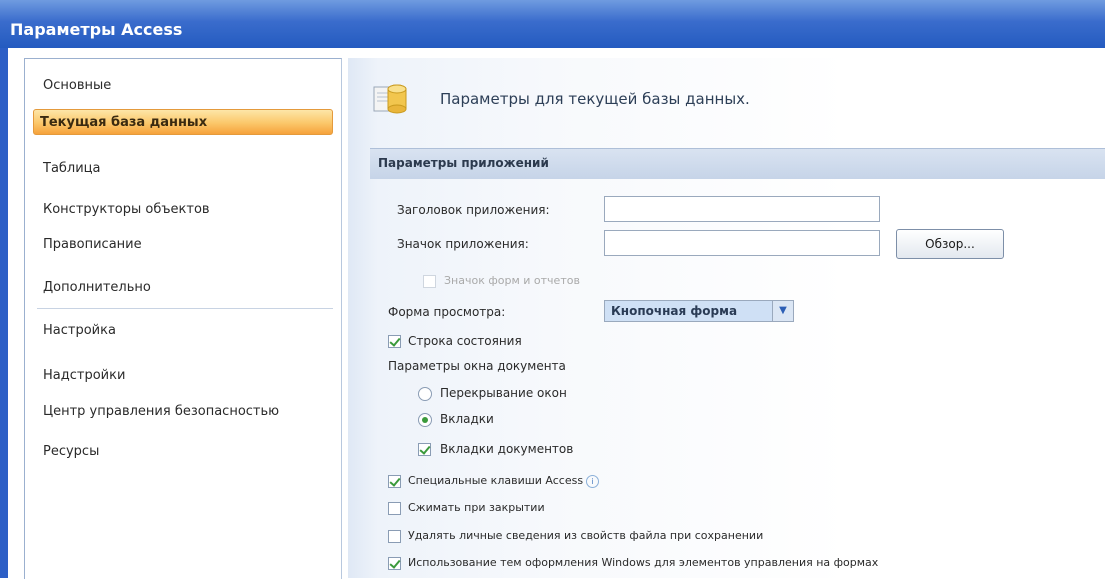  Describe the element at coordinates (425, 420) in the screenshot. I see `tabbed-documents-radio` at that location.